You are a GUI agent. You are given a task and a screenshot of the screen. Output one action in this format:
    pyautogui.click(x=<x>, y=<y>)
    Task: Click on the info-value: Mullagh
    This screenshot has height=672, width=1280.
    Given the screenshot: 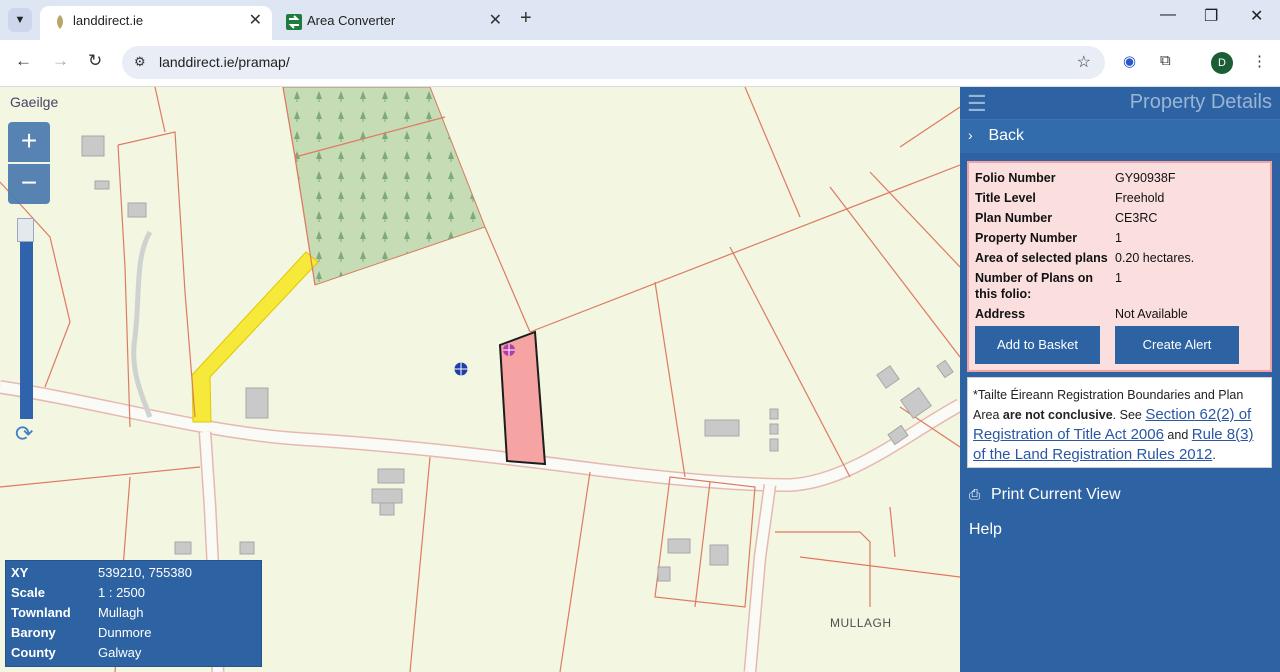 What is the action you would take?
    pyautogui.click(x=121, y=612)
    